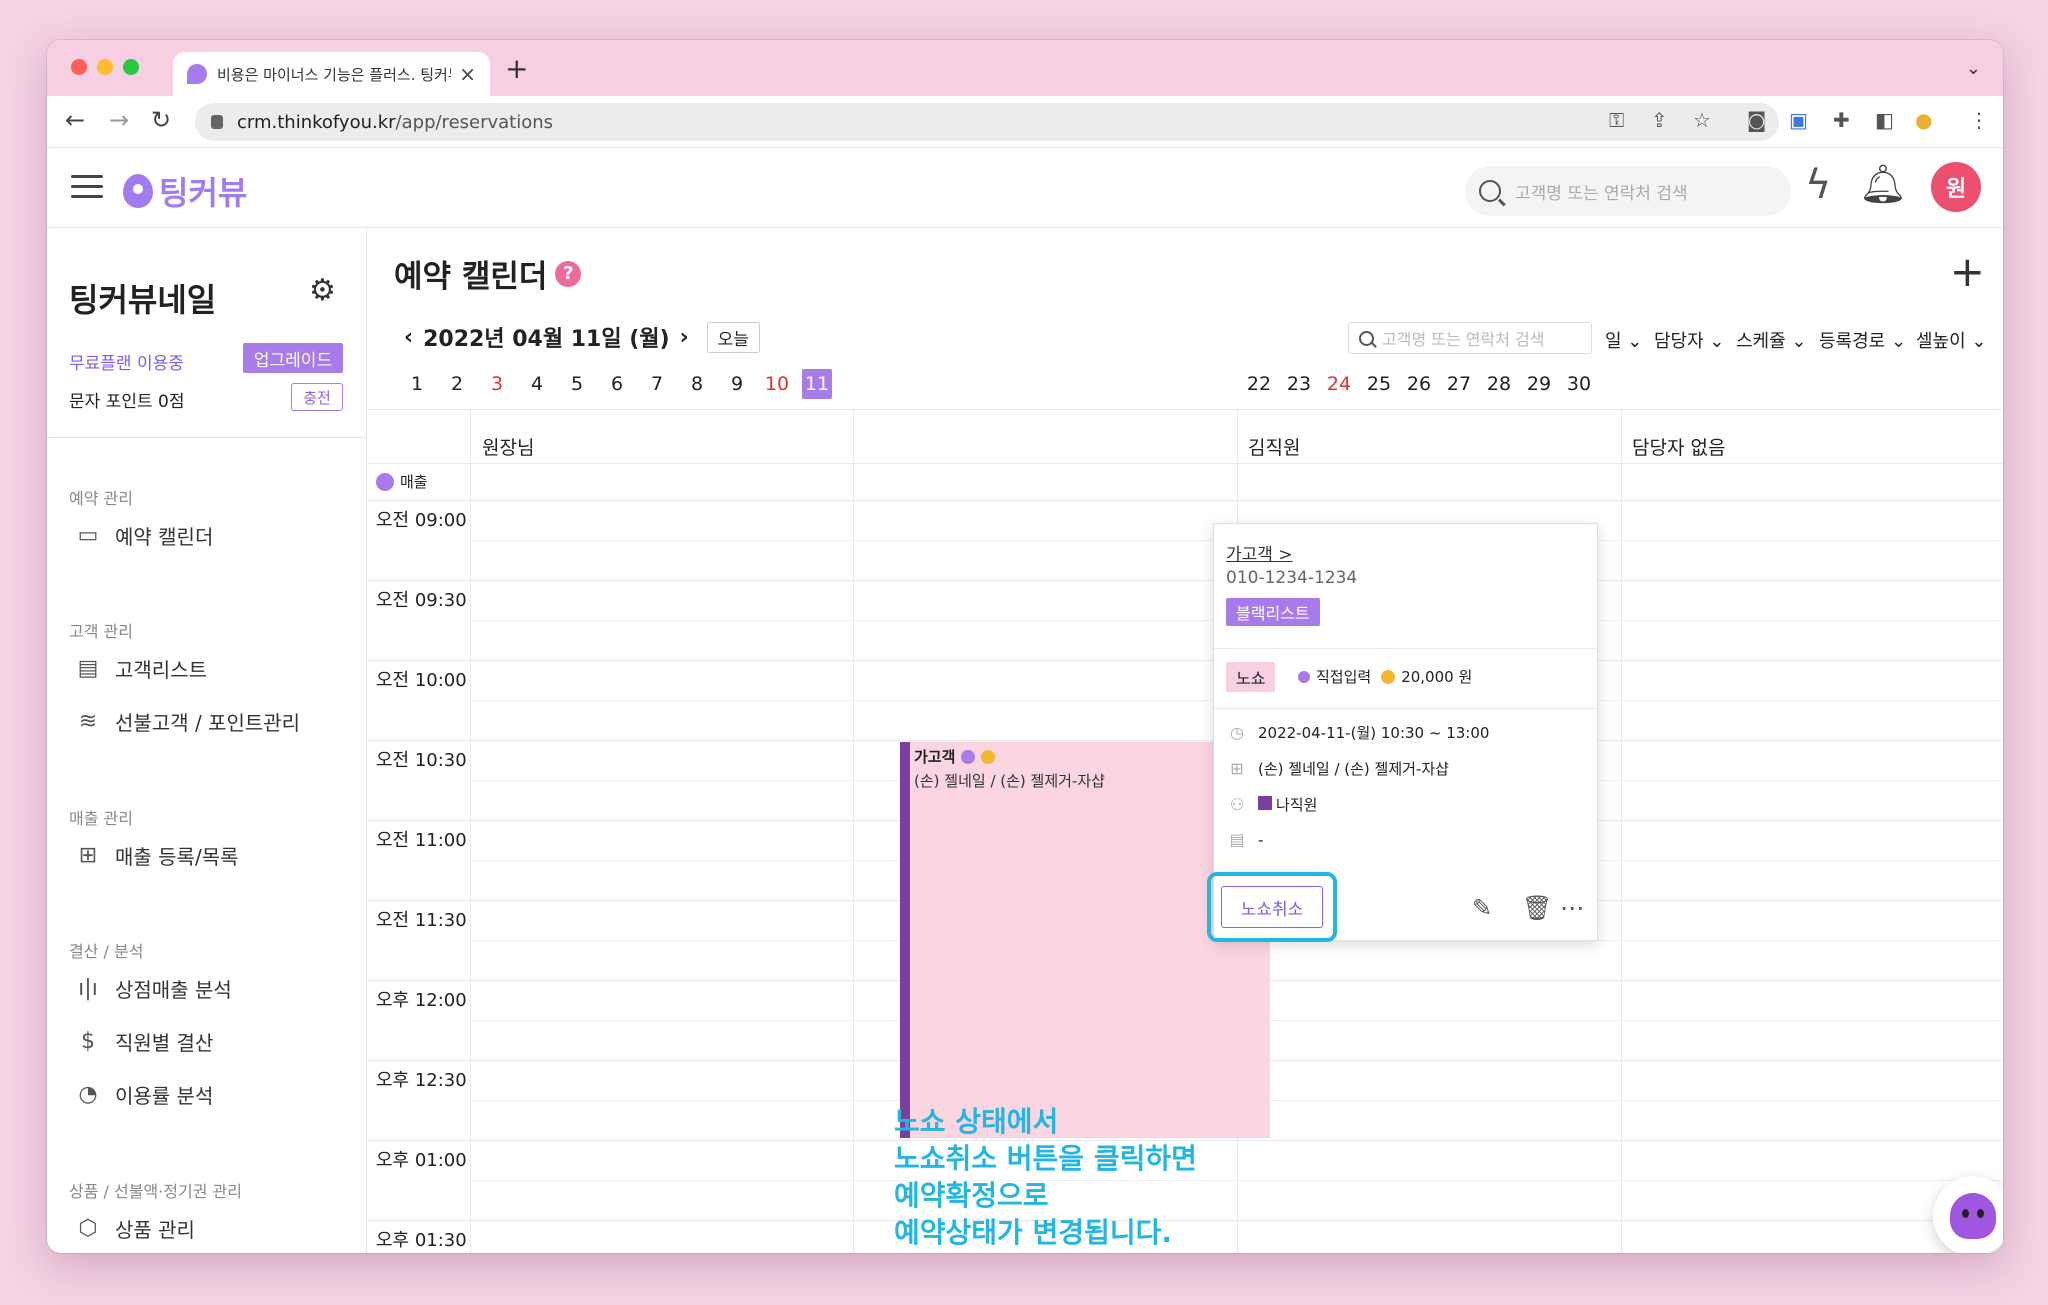  What do you see at coordinates (546, 337) in the screenshot?
I see `current-date: 2022년 04월 11일 (월)` at bounding box center [546, 337].